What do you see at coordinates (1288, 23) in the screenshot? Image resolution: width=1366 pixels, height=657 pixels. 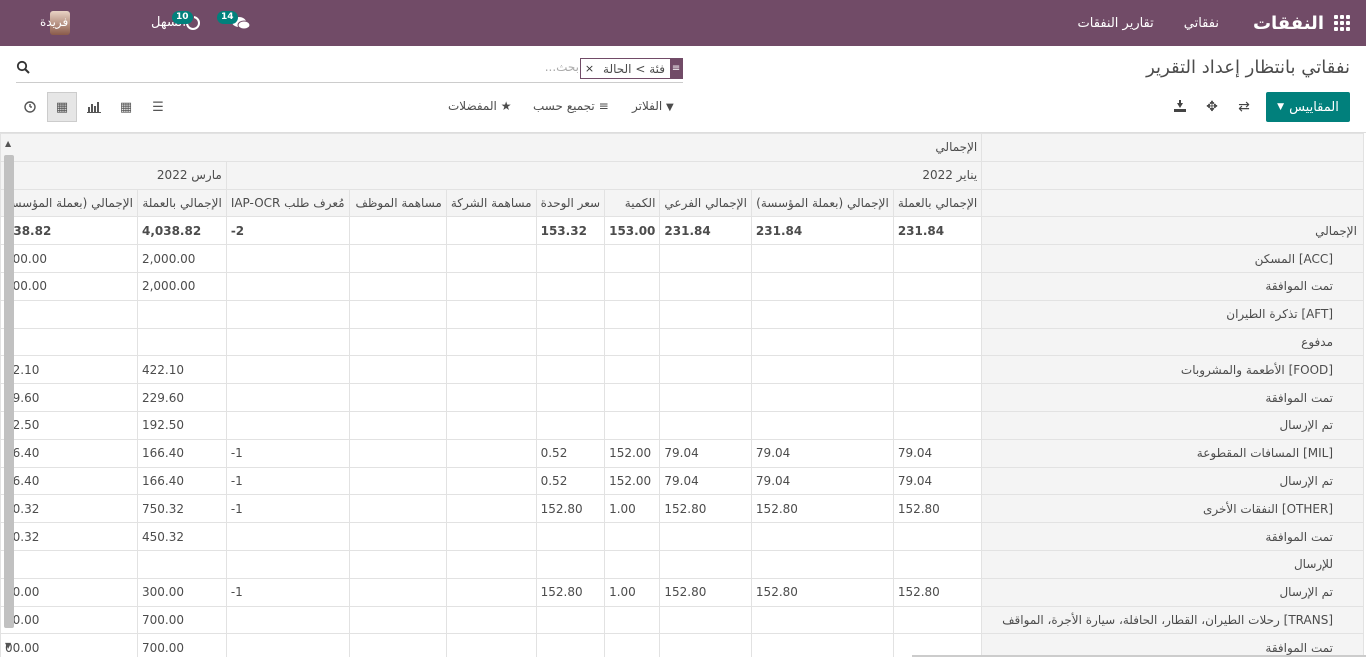 I see `app-brand: النفقات` at bounding box center [1288, 23].